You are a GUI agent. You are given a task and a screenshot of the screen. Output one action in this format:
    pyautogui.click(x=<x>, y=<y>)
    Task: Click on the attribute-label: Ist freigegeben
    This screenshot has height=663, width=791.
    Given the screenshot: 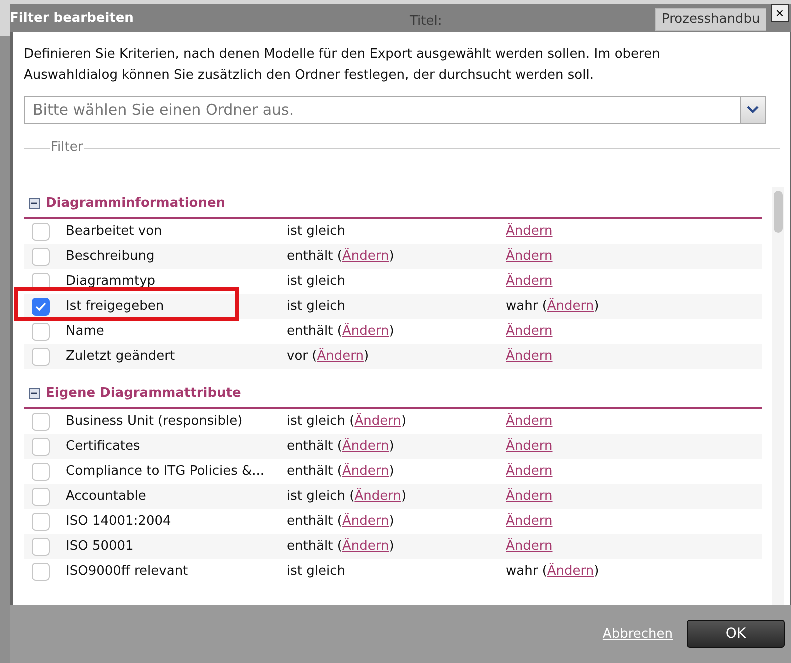 What is the action you would take?
    pyautogui.click(x=116, y=306)
    